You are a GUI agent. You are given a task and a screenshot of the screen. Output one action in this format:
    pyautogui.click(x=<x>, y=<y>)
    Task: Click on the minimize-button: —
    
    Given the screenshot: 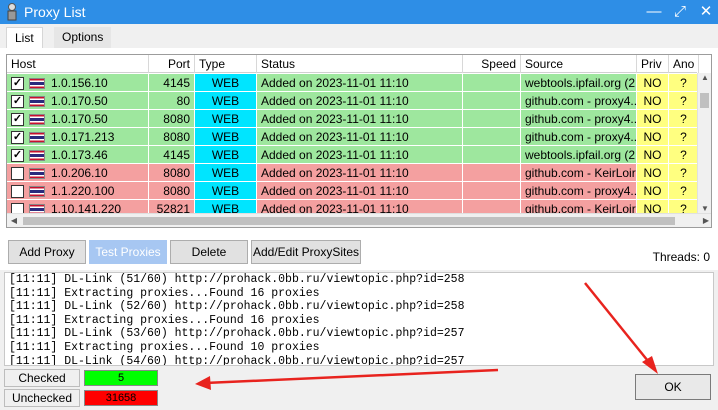 What is the action you would take?
    pyautogui.click(x=654, y=12)
    